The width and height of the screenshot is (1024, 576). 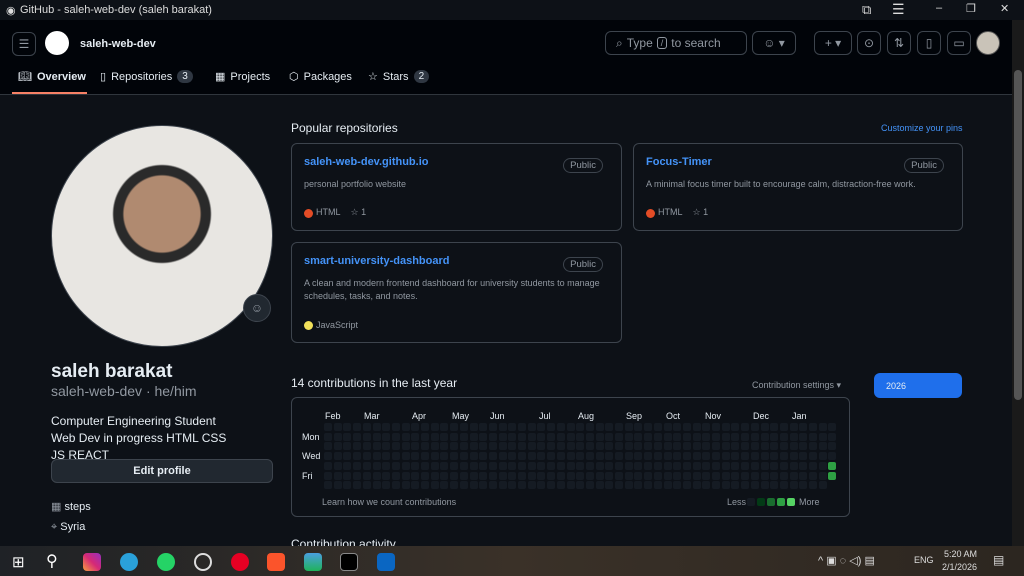 I want to click on customize-pins-link: Customize your pins, so click(x=922, y=128).